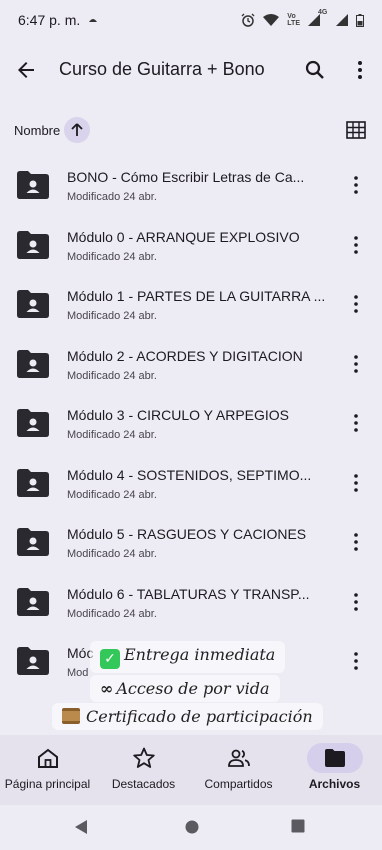 The image size is (382, 850). I want to click on scroll-icon, so click(71, 716).